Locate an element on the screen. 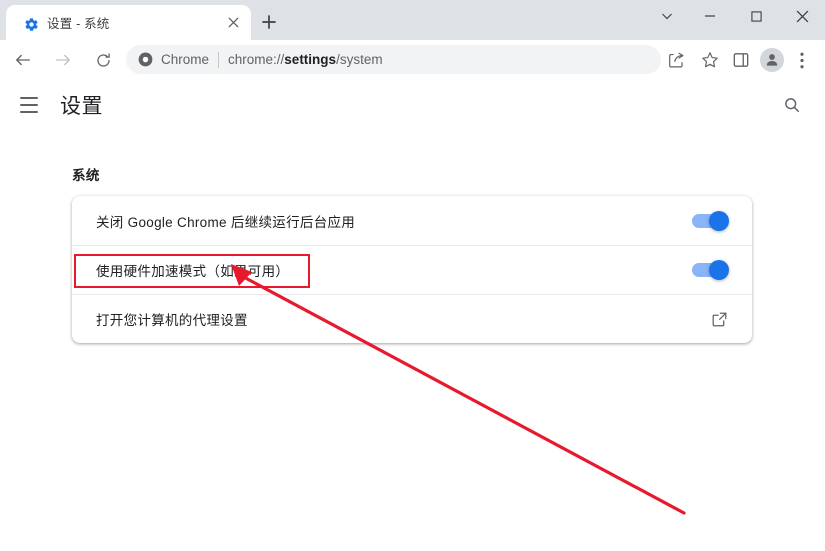 Image resolution: width=825 pixels, height=551 pixels. window-controls is located at coordinates (736, 16).